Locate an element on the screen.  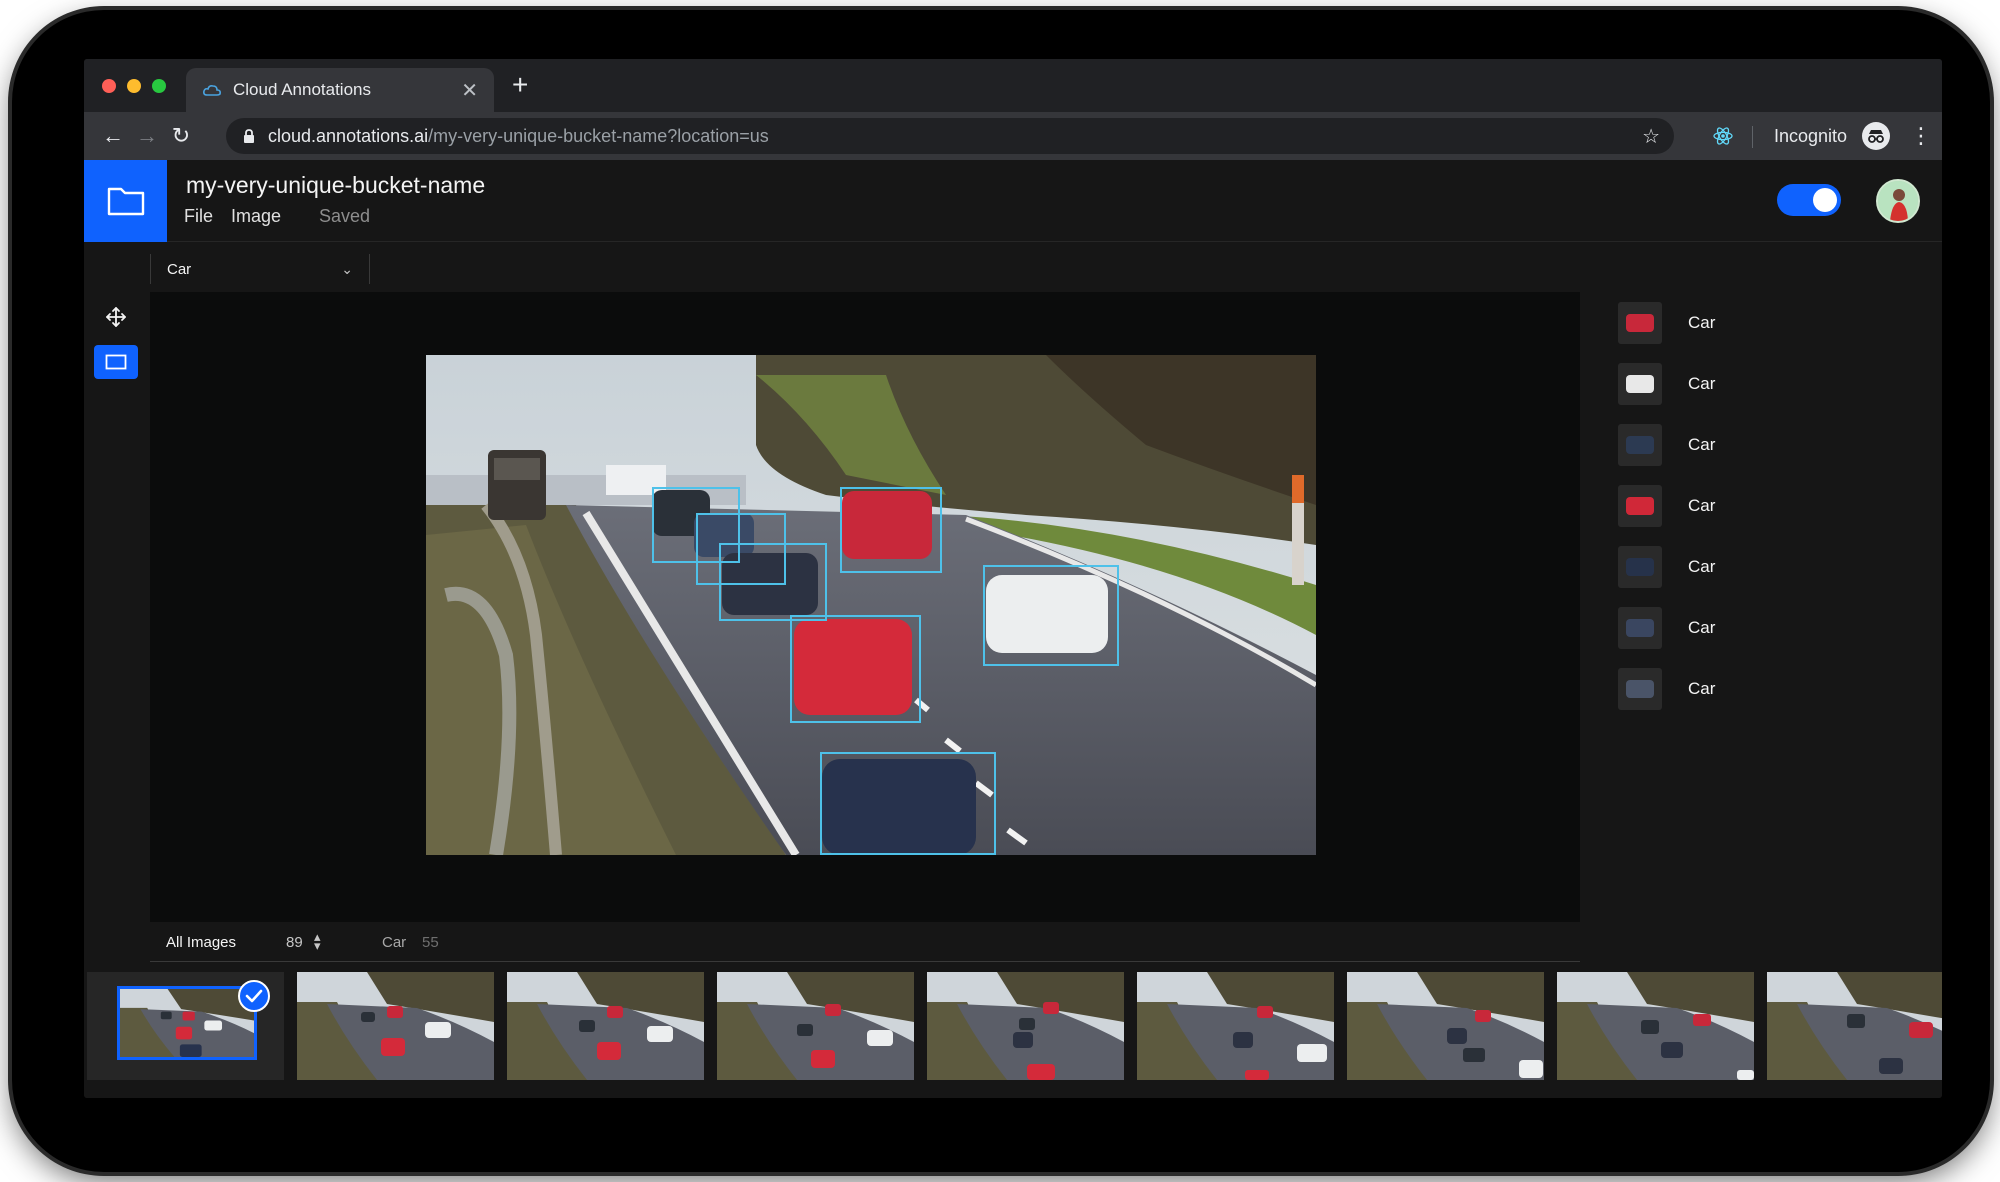
menu-image: Image is located at coordinates (256, 216).